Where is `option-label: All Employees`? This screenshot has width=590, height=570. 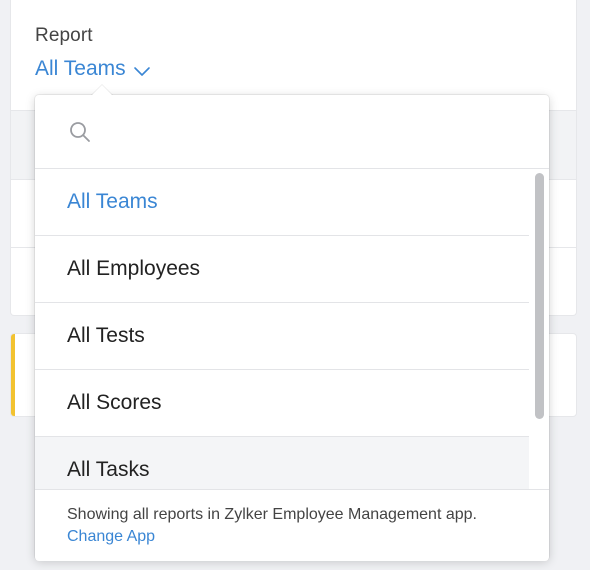
option-label: All Employees is located at coordinates (134, 268).